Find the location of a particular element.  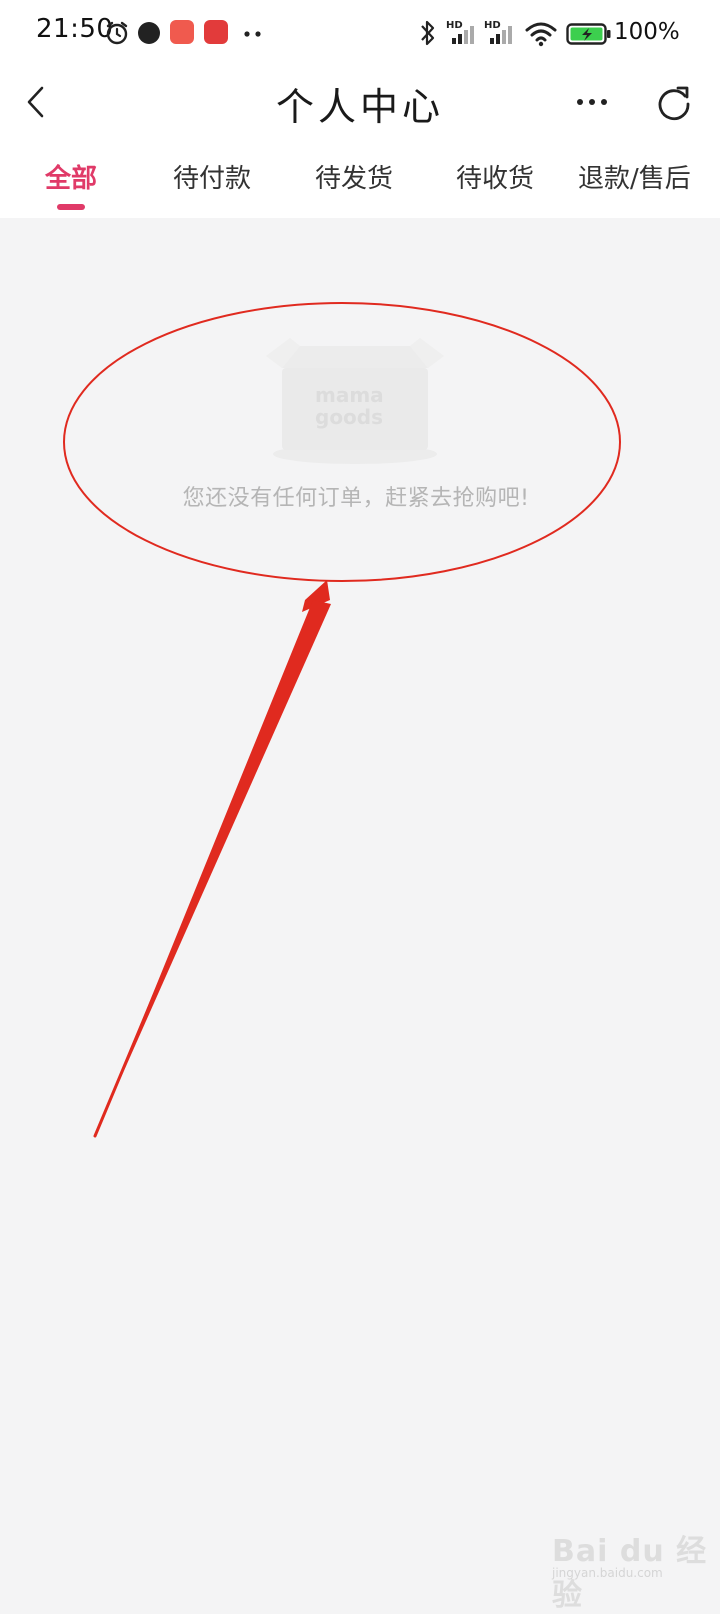

watermark: Bai du 经验 jingyan.baidu.com is located at coordinates (625, 1565).